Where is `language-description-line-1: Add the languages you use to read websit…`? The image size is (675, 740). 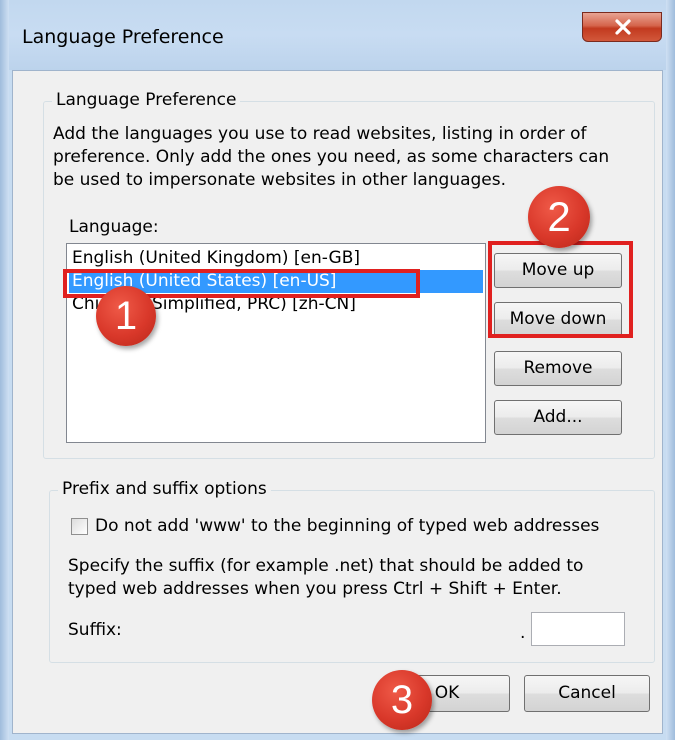 language-description-line-1: Add the languages you use to read websit… is located at coordinates (320, 134).